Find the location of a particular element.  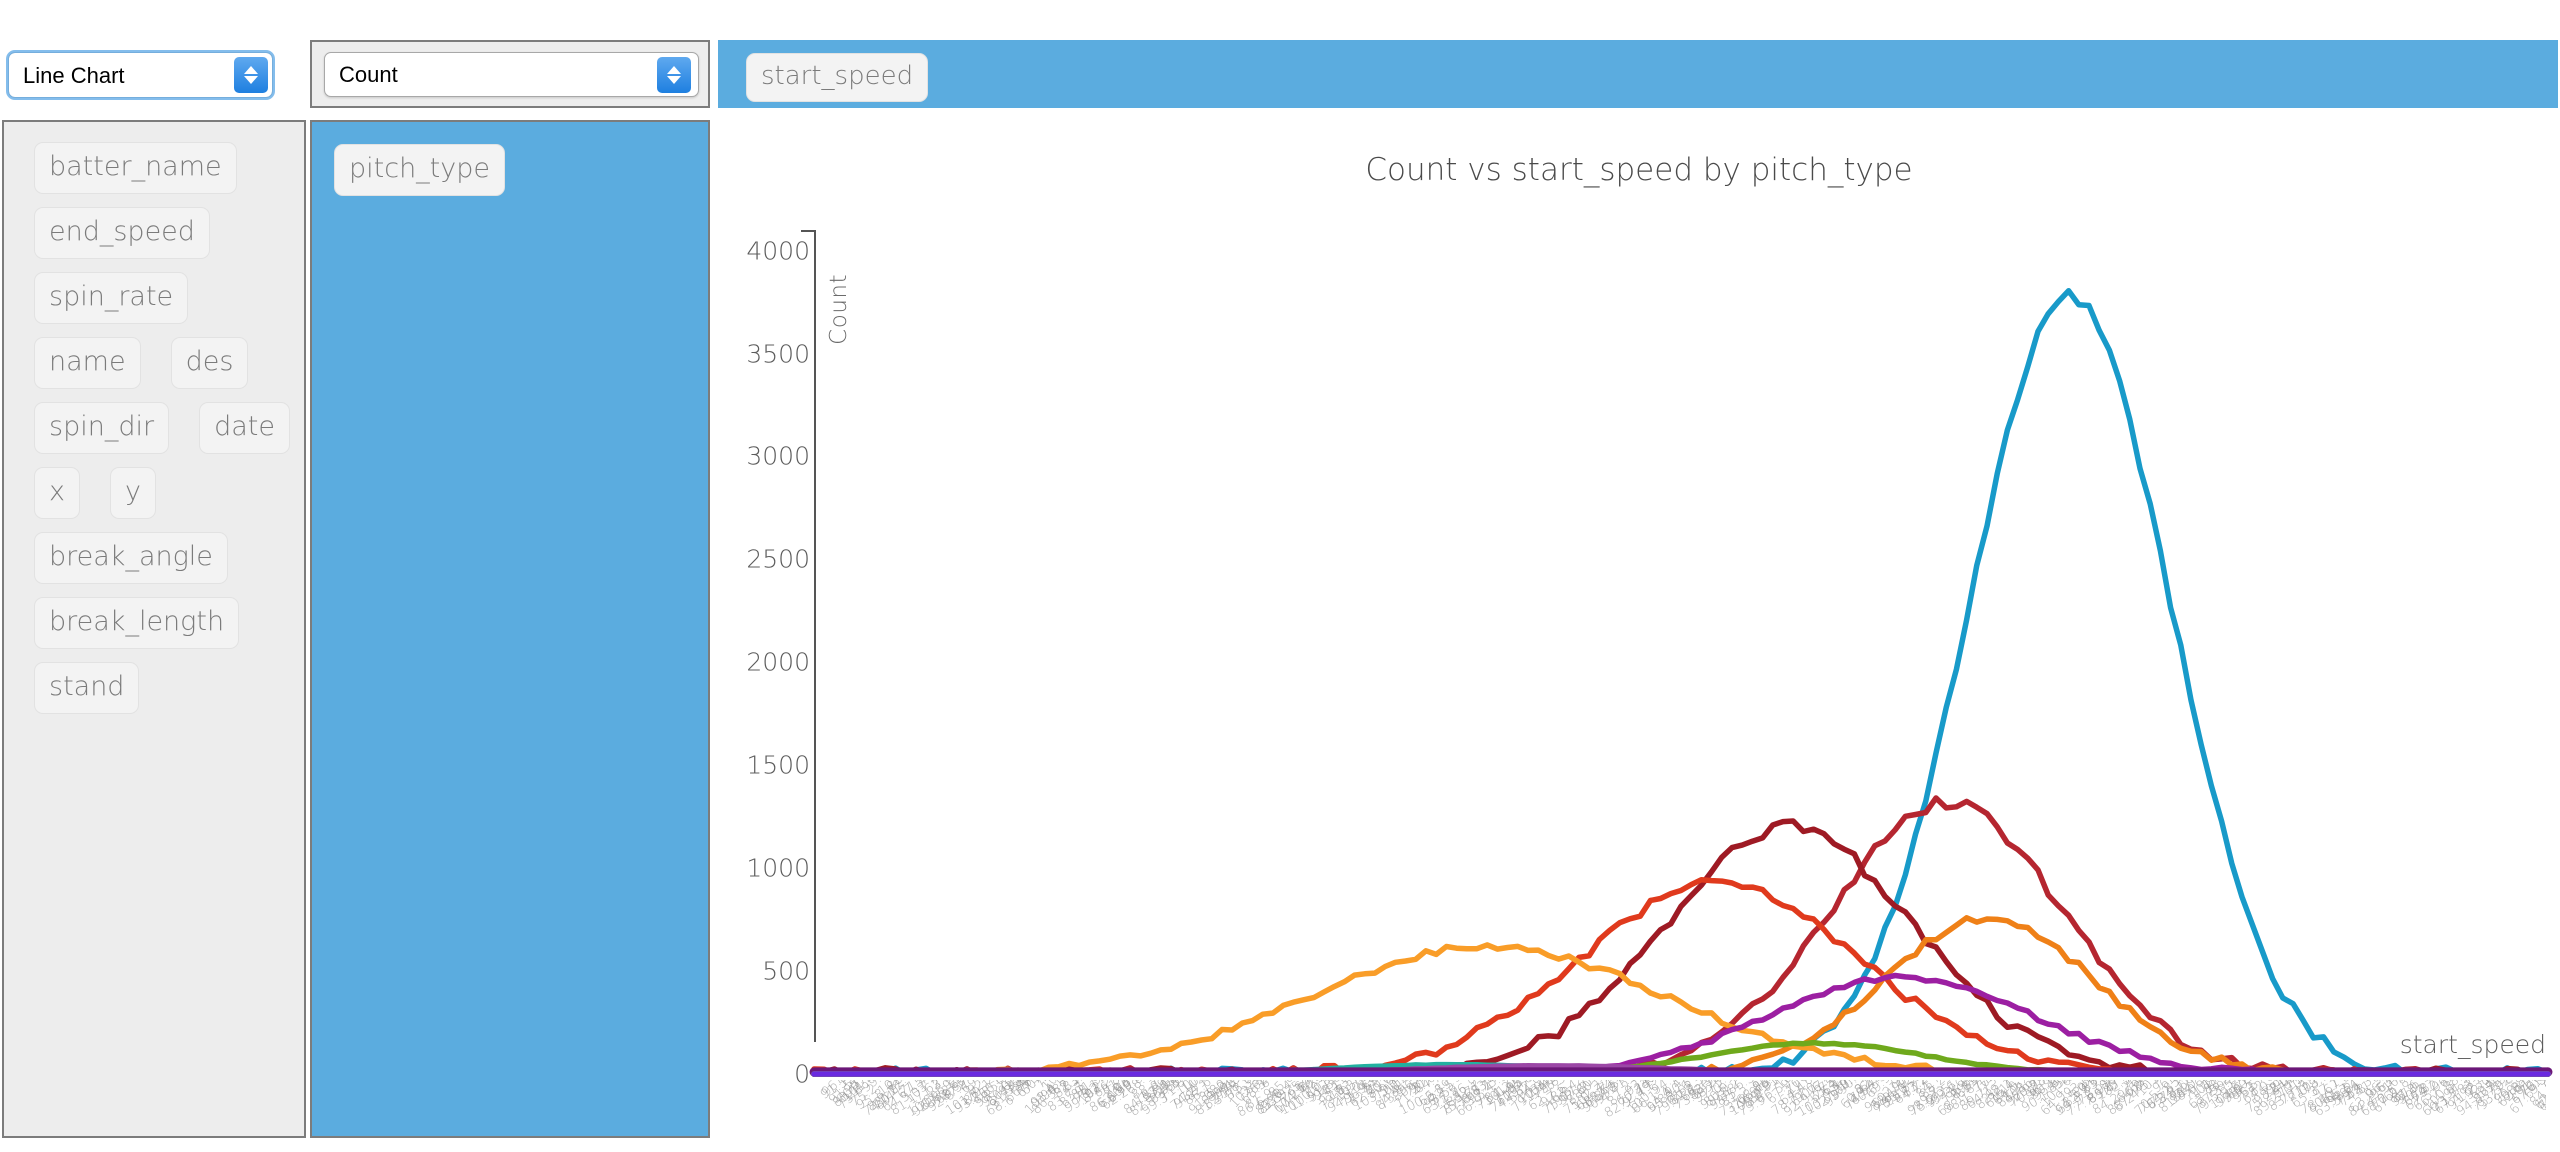

aggregate-select-wrap: CountSumAverageMinMax is located at coordinates (510, 74).